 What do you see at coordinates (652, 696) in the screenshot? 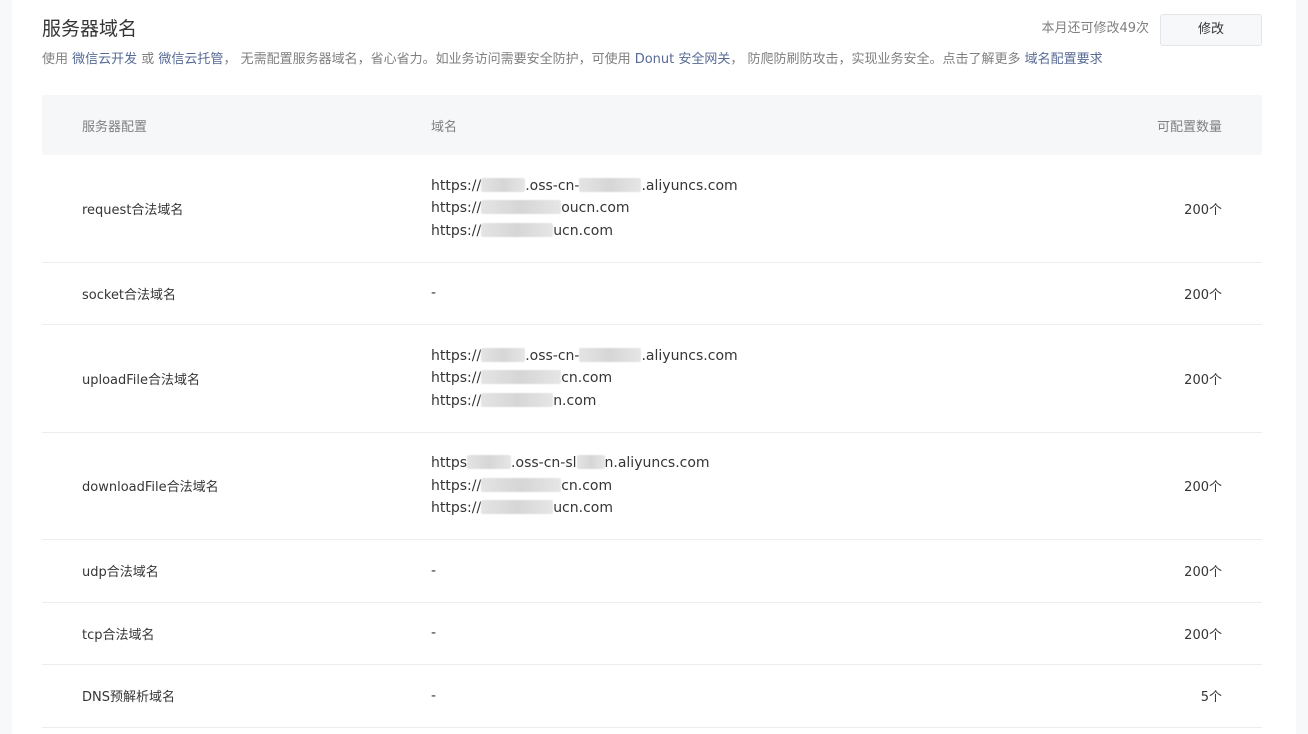
I see `table-row: DNS预解析域名 - 5个` at bounding box center [652, 696].